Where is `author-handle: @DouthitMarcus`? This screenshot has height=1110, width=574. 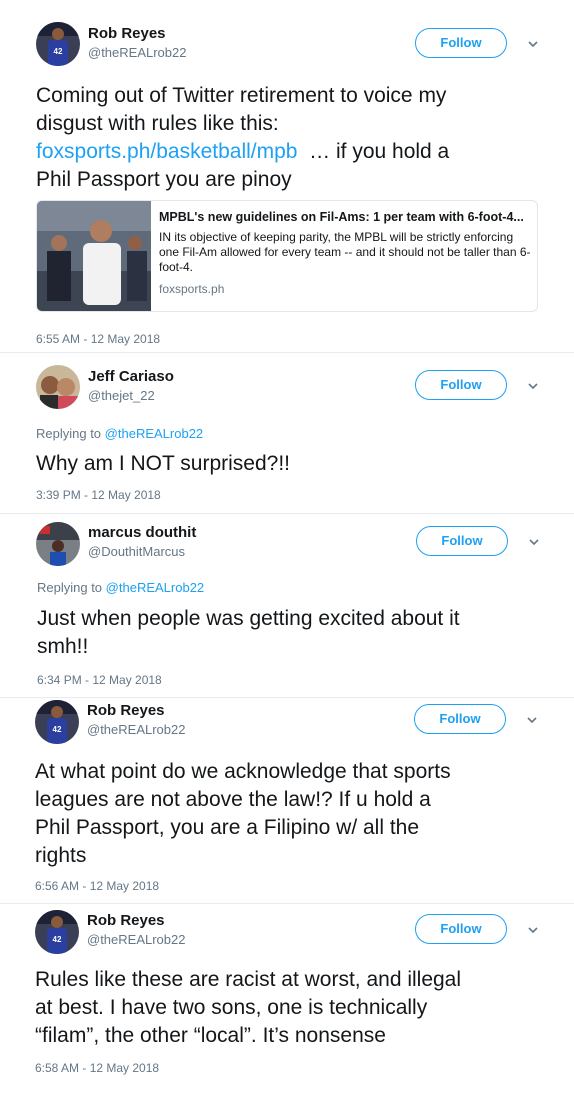
author-handle: @DouthitMarcus is located at coordinates (136, 551).